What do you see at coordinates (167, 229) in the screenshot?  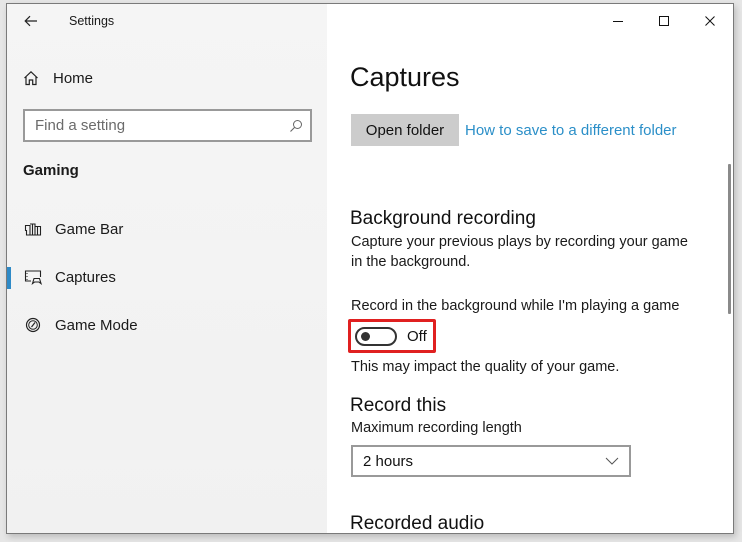 I see `sidebar-item-game-bar: Game Bar` at bounding box center [167, 229].